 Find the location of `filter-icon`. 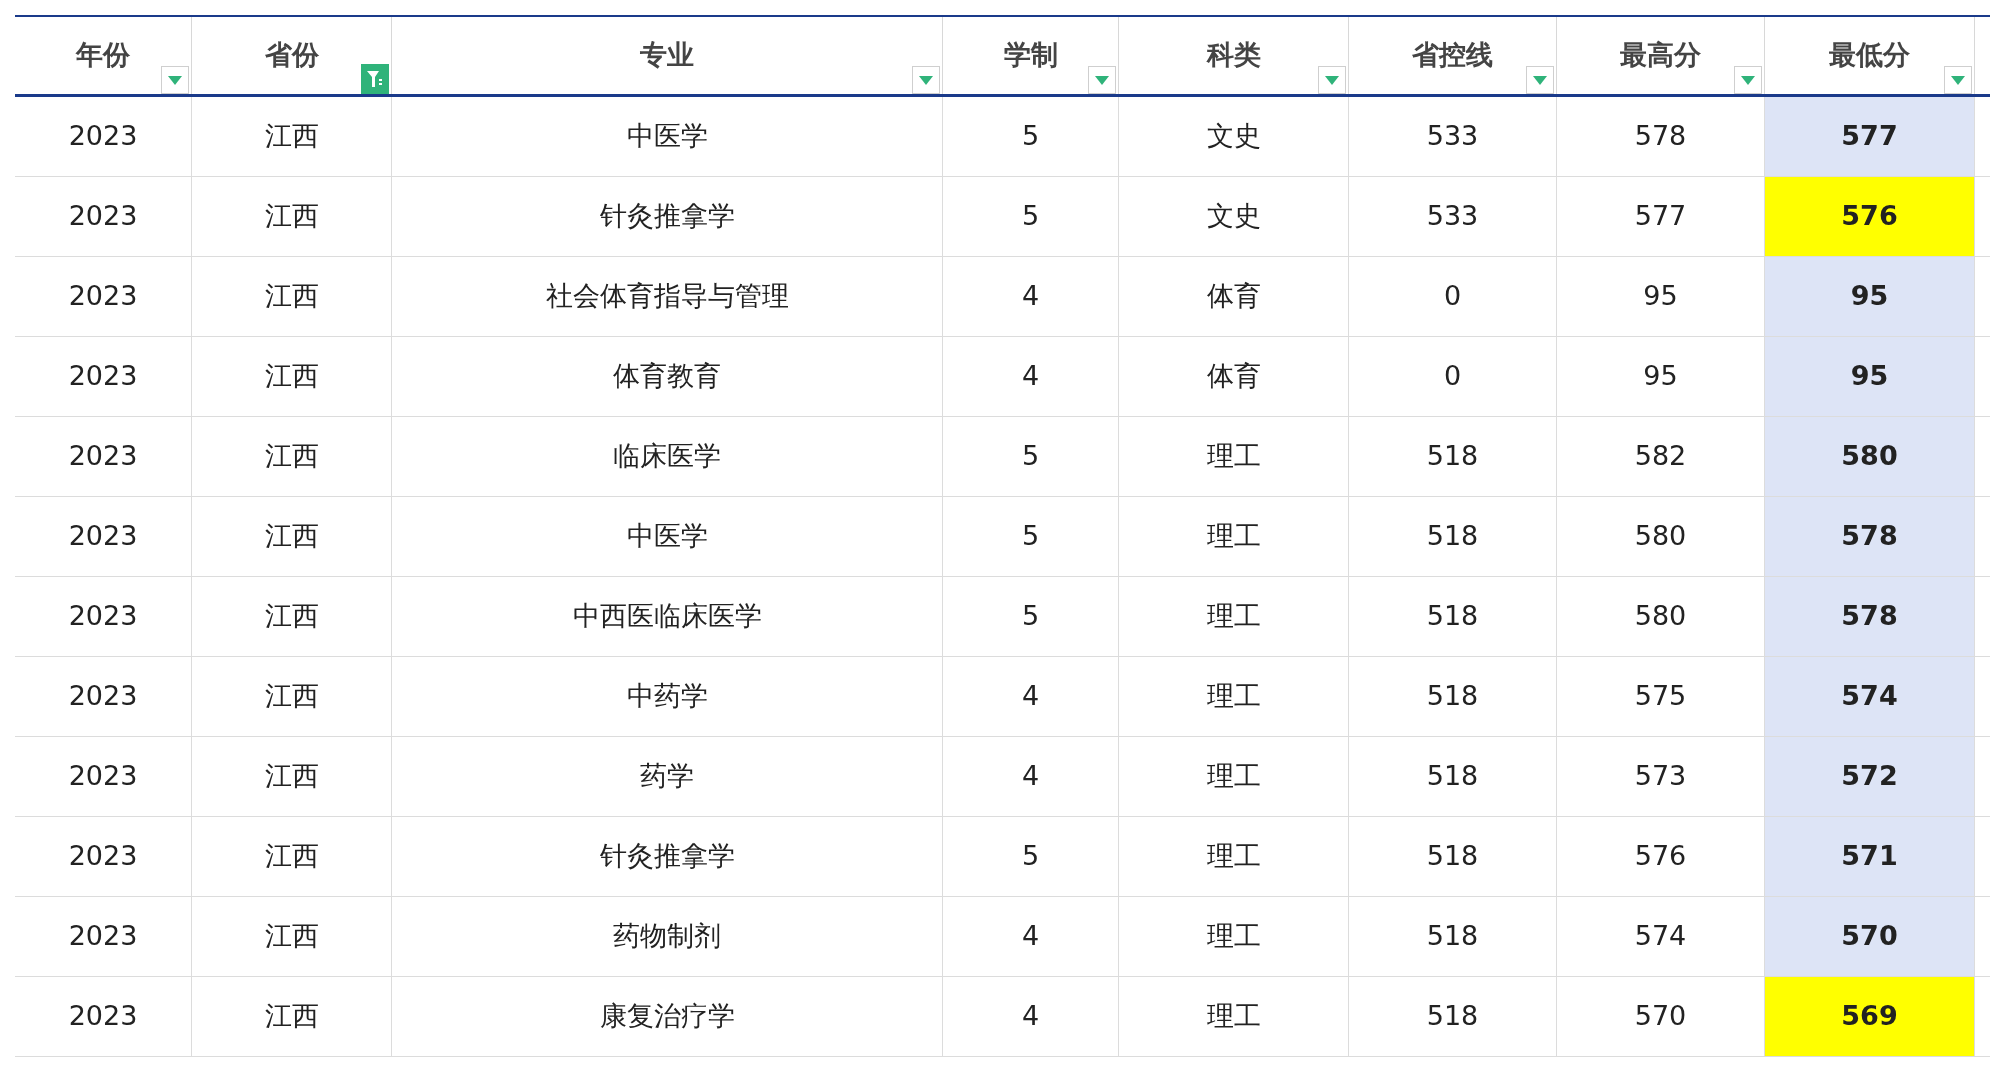

filter-icon is located at coordinates (375, 79).